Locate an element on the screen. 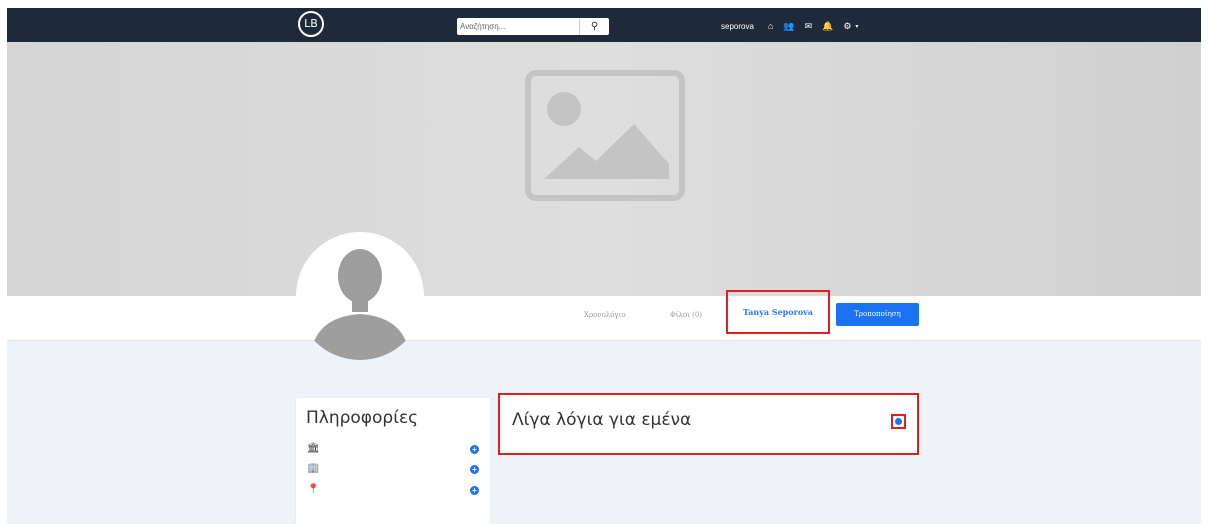 The width and height of the screenshot is (1212, 524). user-silhouette-icon is located at coordinates (360, 304).